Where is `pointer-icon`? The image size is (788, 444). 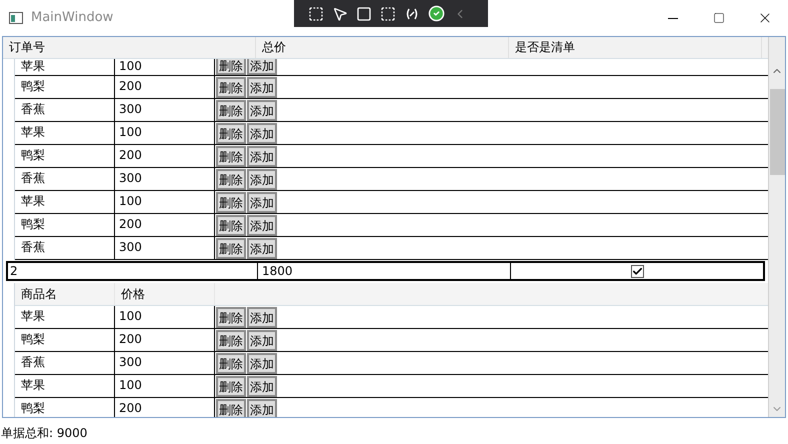
pointer-icon is located at coordinates (340, 14).